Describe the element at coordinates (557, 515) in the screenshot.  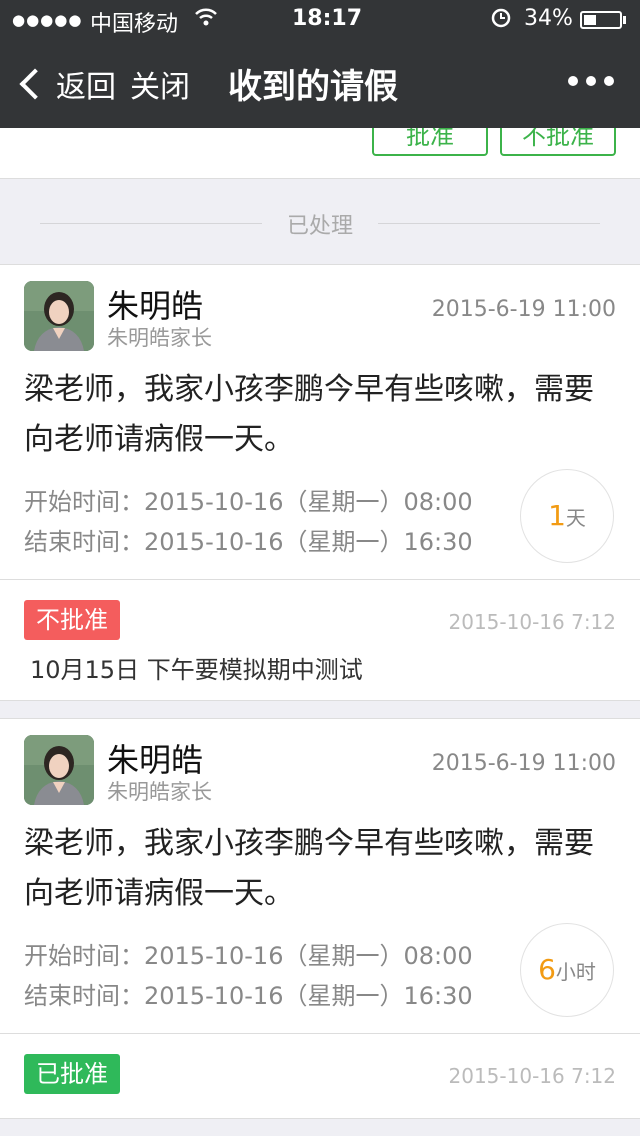
I see `duration-value: 1` at that location.